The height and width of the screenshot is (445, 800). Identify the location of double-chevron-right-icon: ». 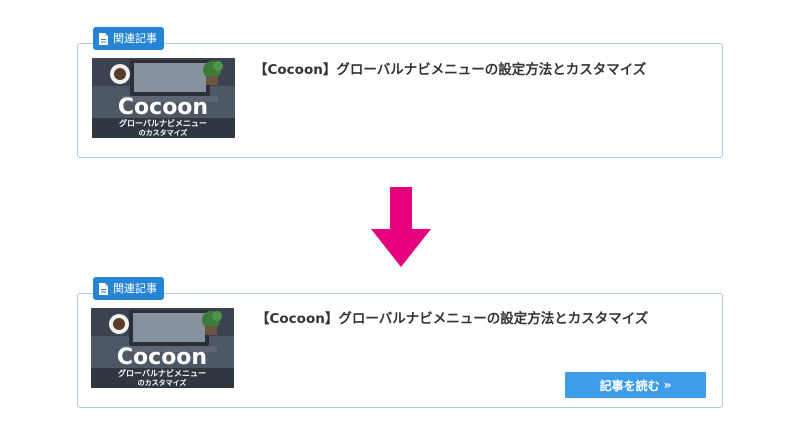
(667, 385).